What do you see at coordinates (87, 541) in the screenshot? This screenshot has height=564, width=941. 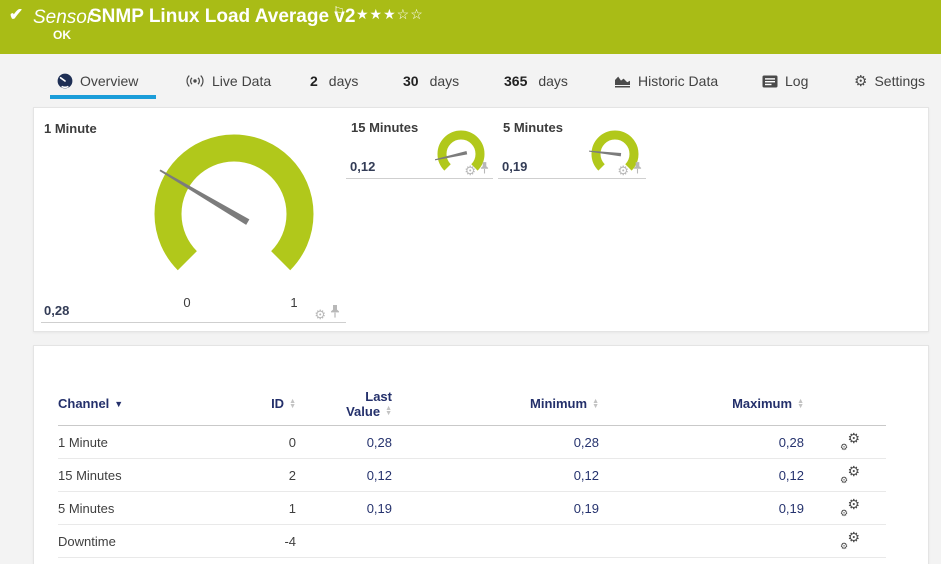 I see `channel-name: Downtime` at bounding box center [87, 541].